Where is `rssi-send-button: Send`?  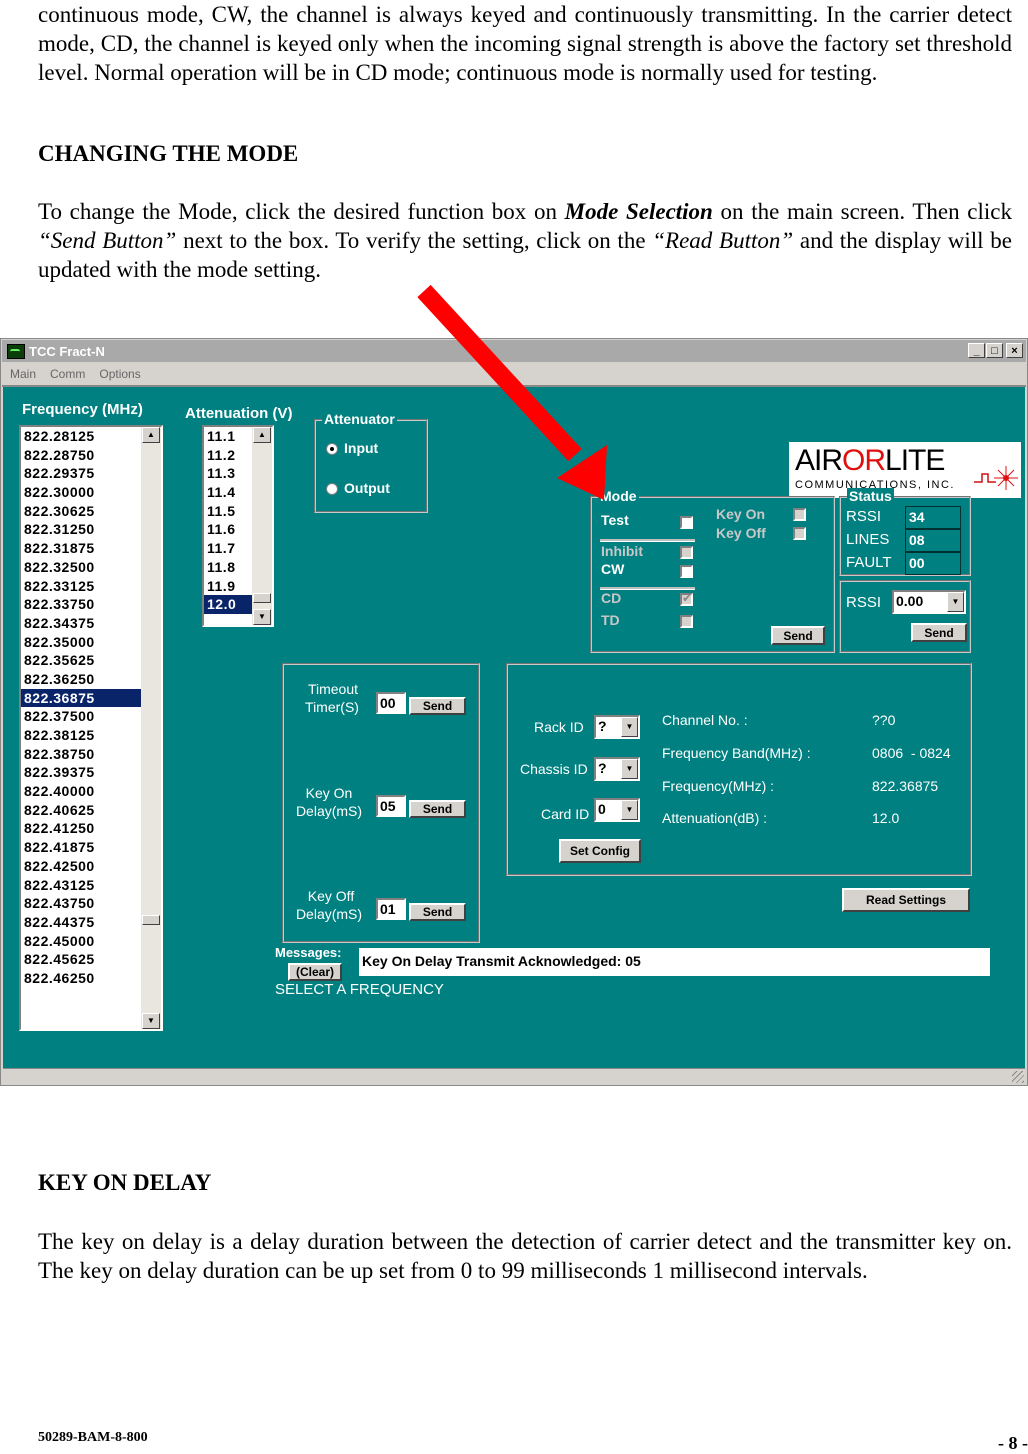
rssi-send-button: Send is located at coordinates (939, 632).